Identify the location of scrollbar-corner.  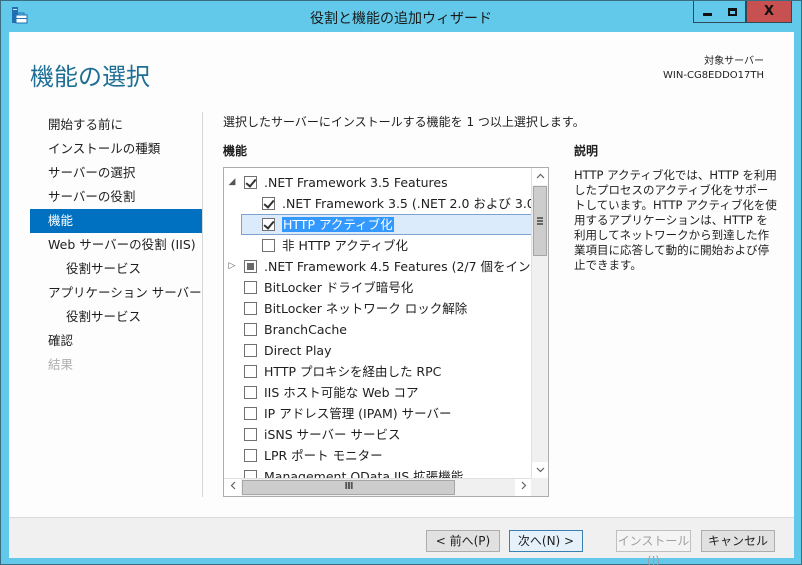
(539, 487).